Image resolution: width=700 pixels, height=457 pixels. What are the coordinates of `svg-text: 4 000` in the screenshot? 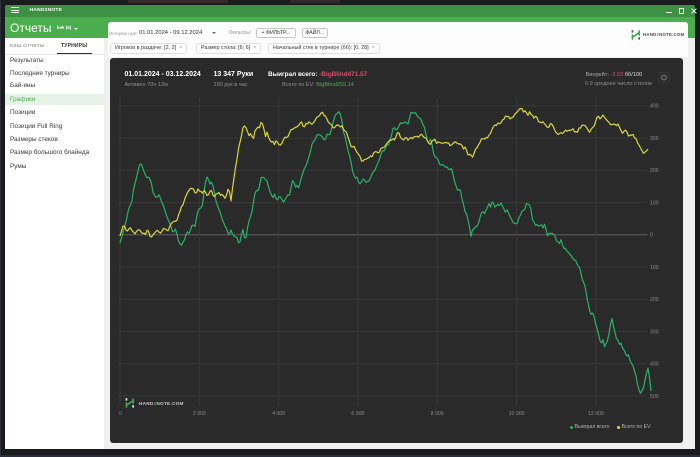 It's located at (278, 414).